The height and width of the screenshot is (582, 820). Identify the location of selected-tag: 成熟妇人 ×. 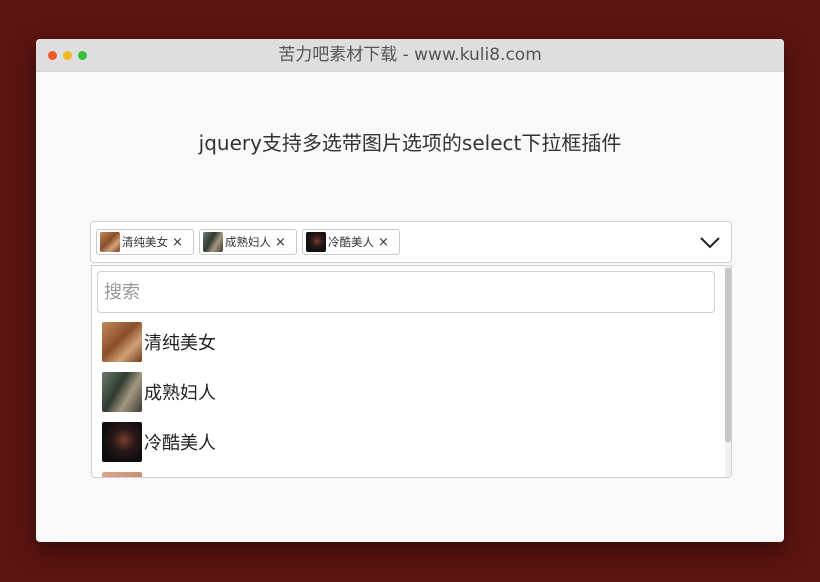
(248, 242).